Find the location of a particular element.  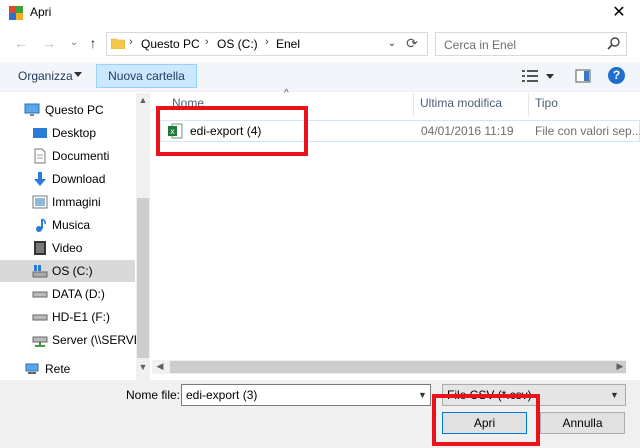

annotation-highlight-open-button is located at coordinates (486, 420).